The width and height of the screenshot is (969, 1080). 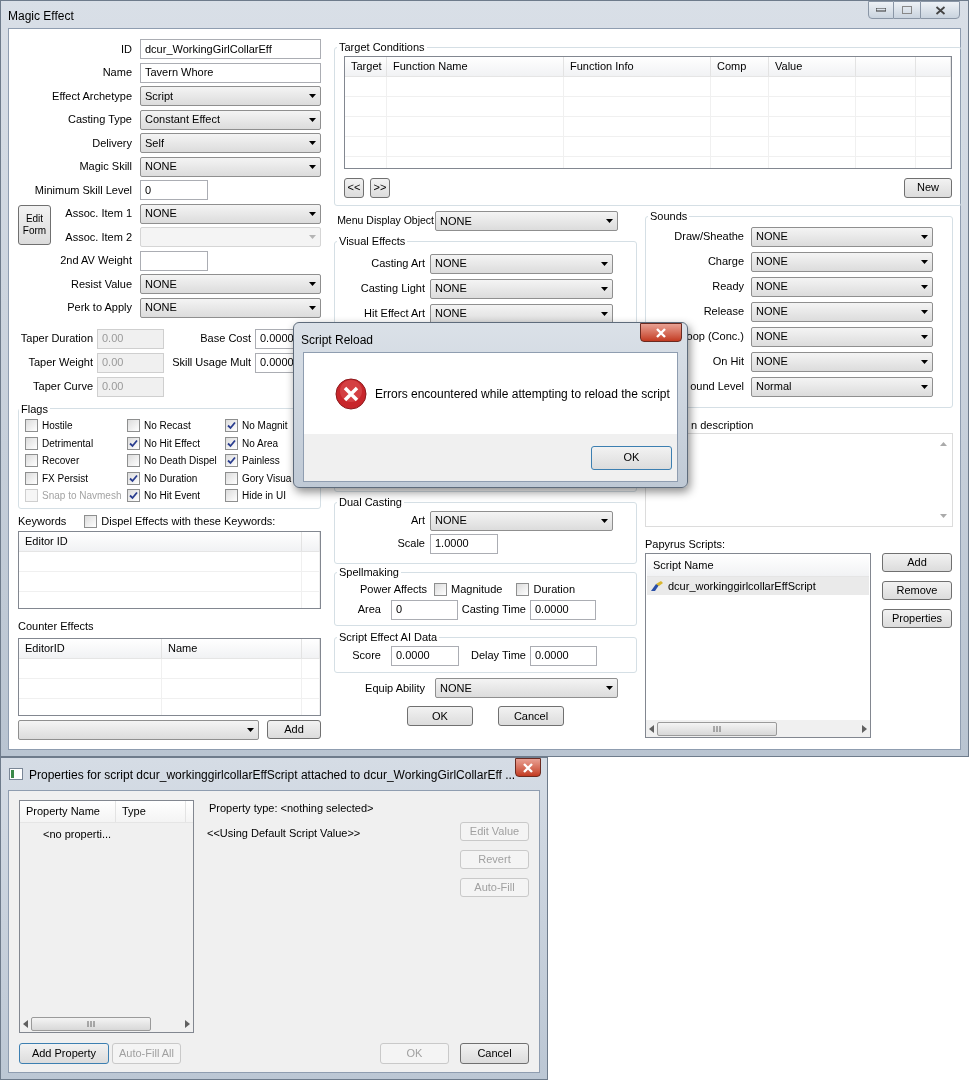 What do you see at coordinates (380, 187) in the screenshot?
I see `button: >>` at bounding box center [380, 187].